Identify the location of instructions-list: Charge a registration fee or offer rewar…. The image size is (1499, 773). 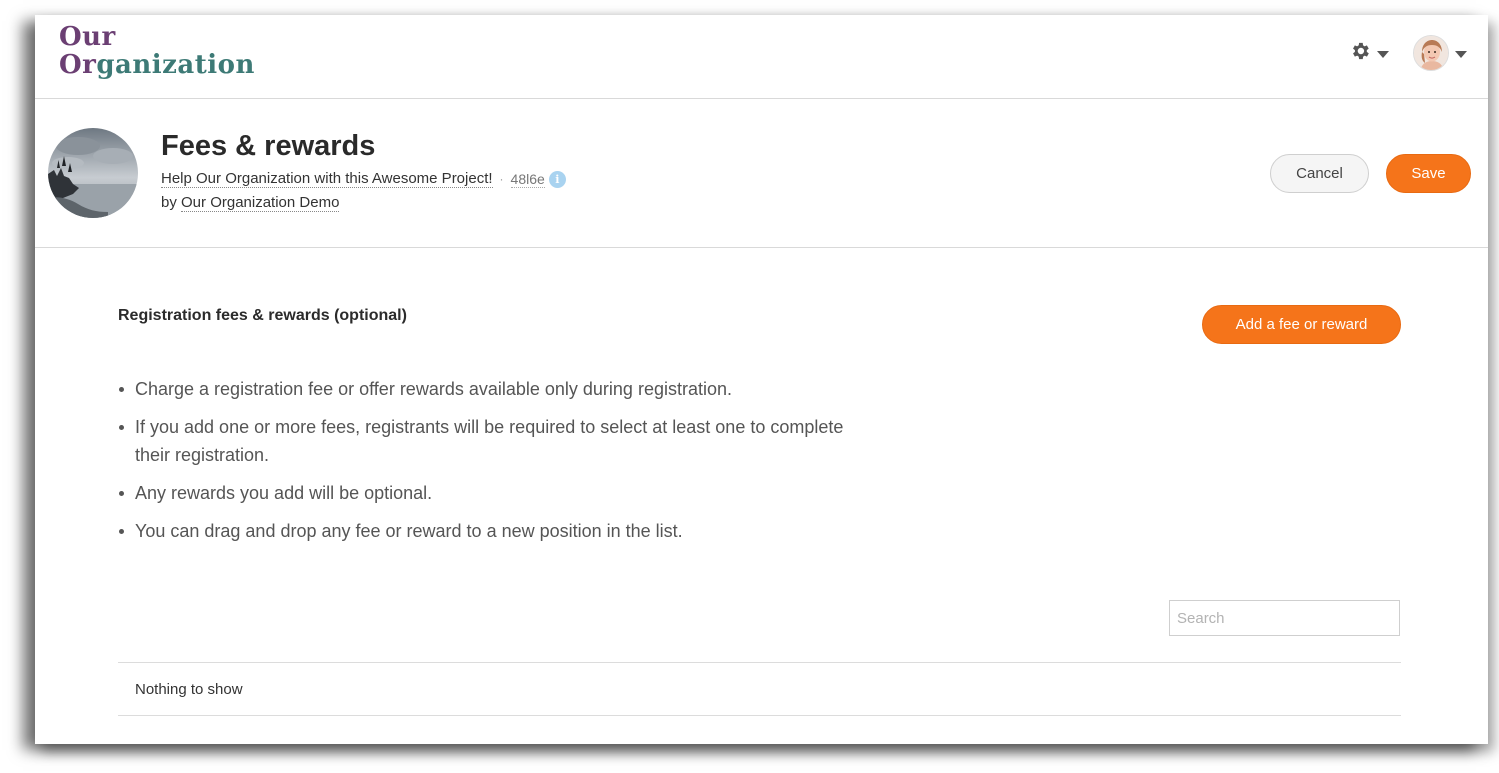
(497, 465).